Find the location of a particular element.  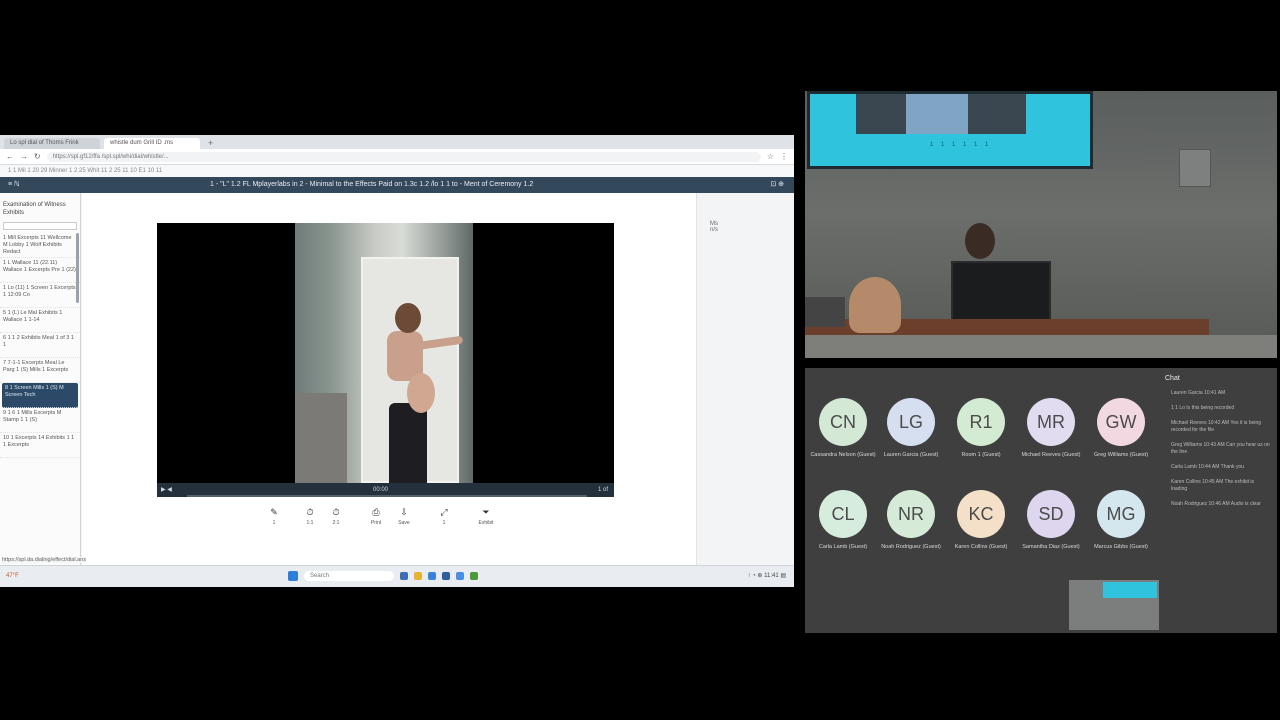

tool-label: Print is located at coordinates (376, 523).